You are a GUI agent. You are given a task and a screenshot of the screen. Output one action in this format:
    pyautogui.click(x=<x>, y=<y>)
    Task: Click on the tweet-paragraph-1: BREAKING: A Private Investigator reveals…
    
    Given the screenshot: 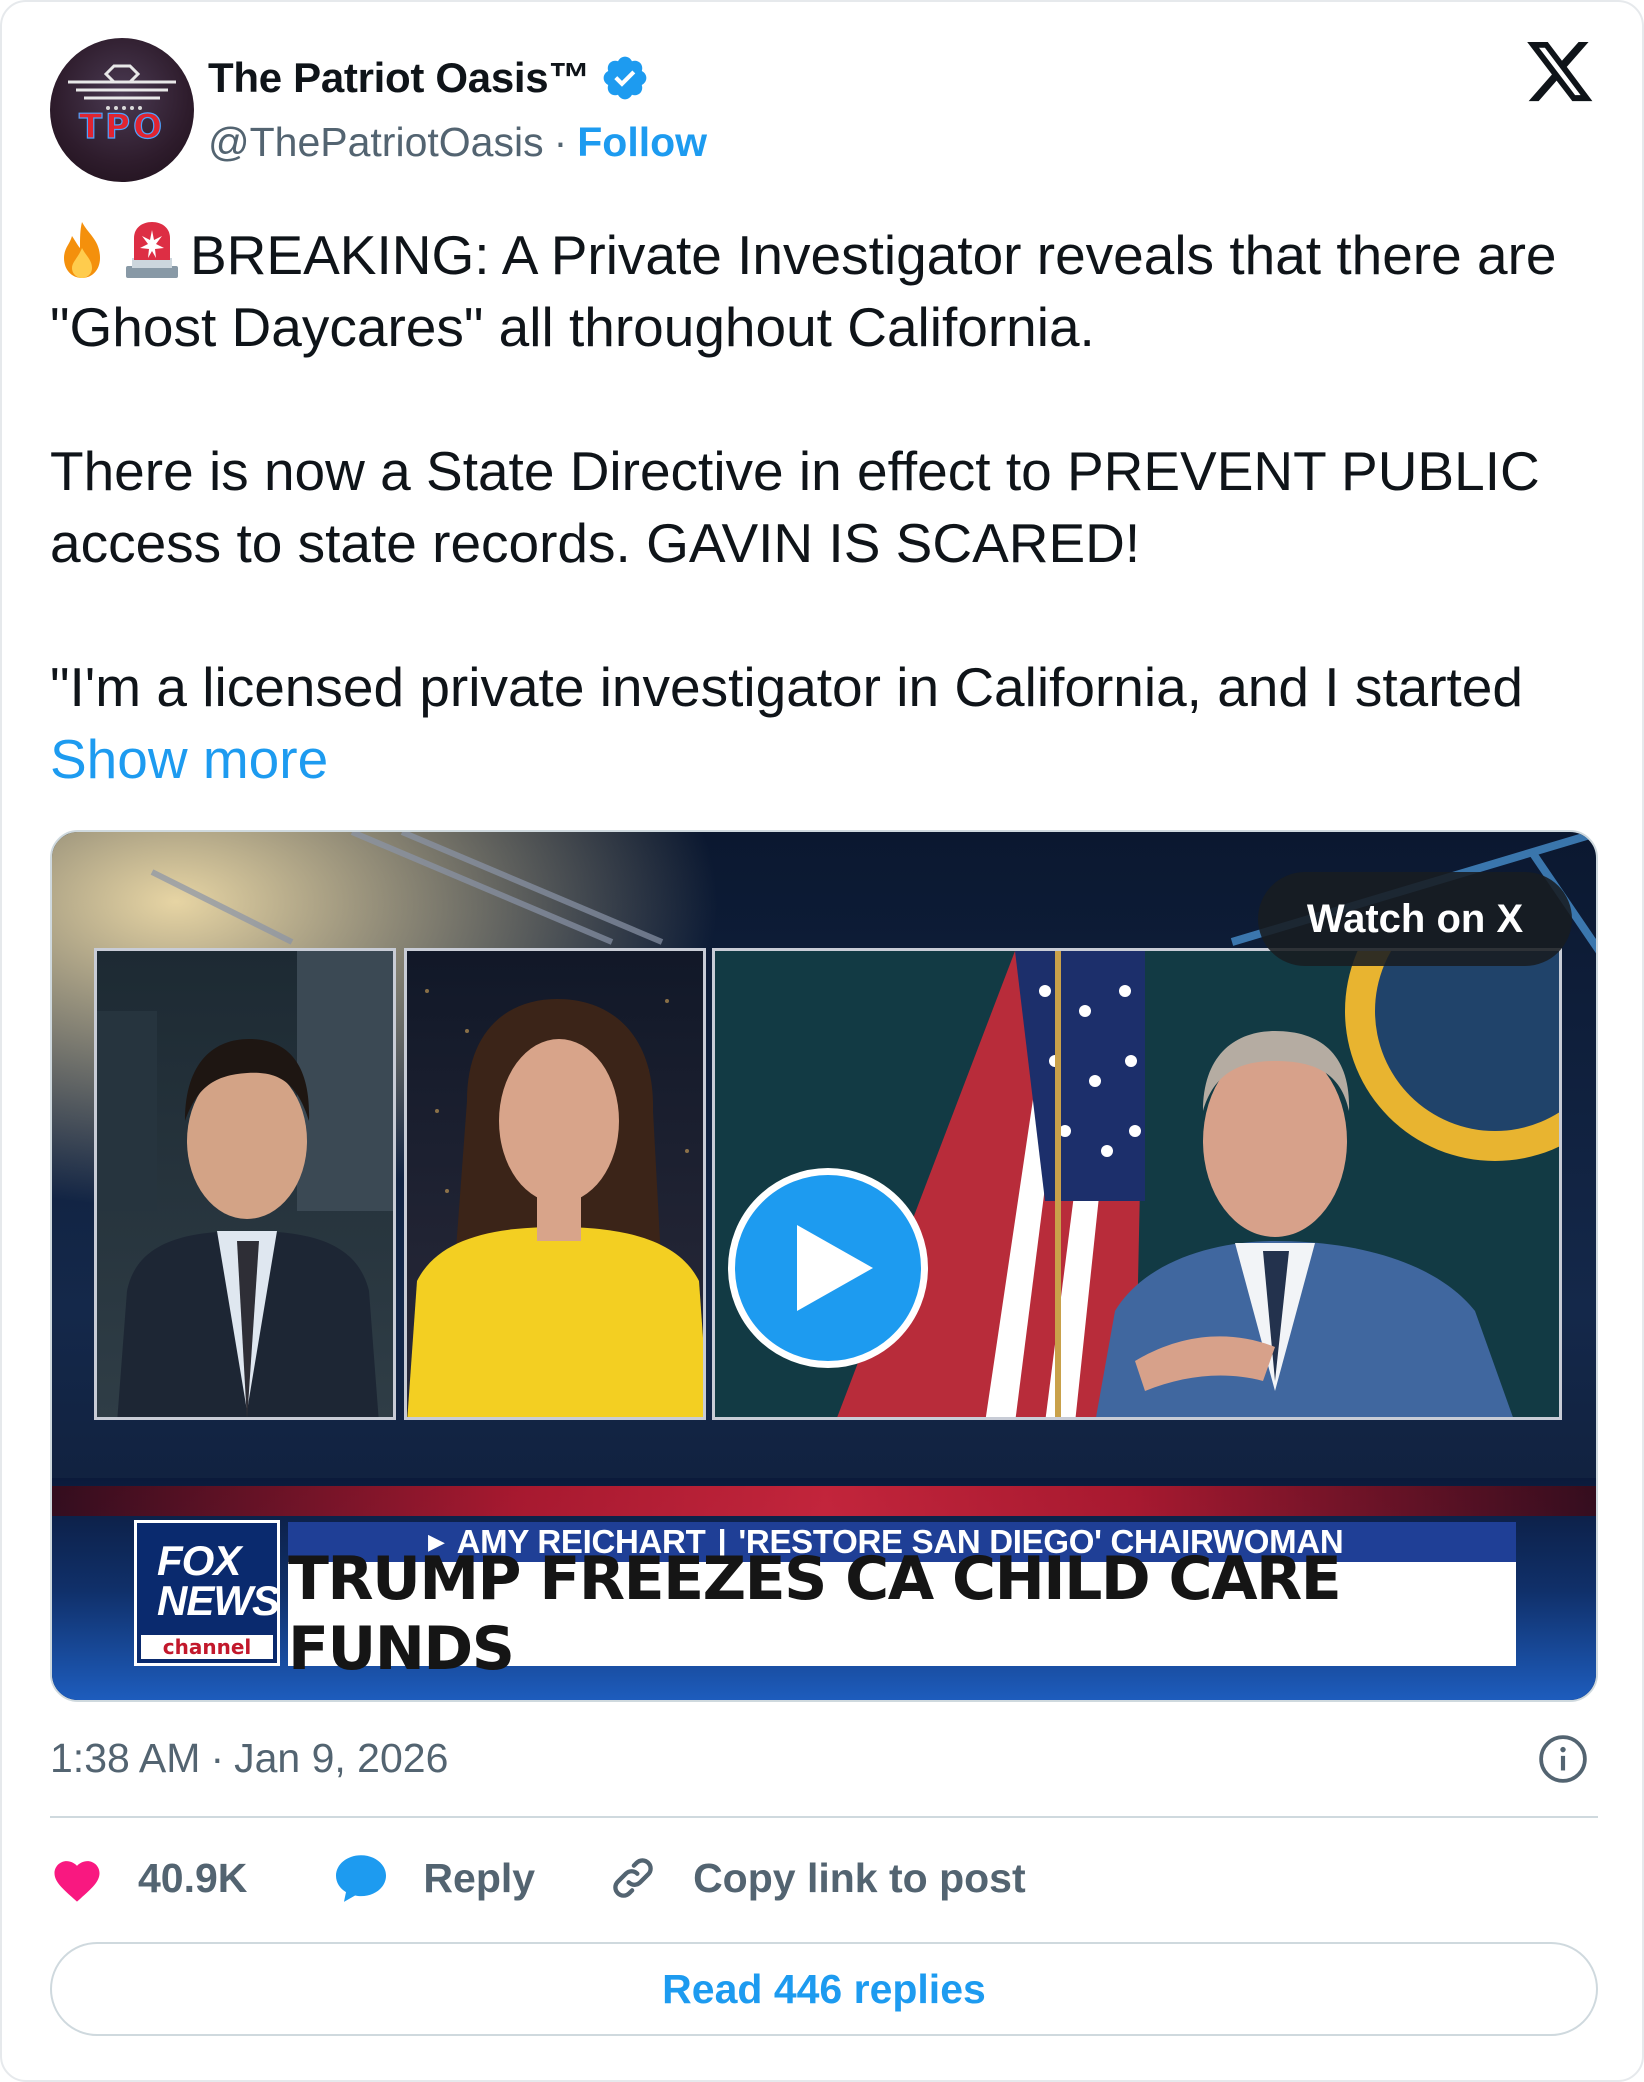 What is the action you would take?
    pyautogui.click(x=830, y=290)
    